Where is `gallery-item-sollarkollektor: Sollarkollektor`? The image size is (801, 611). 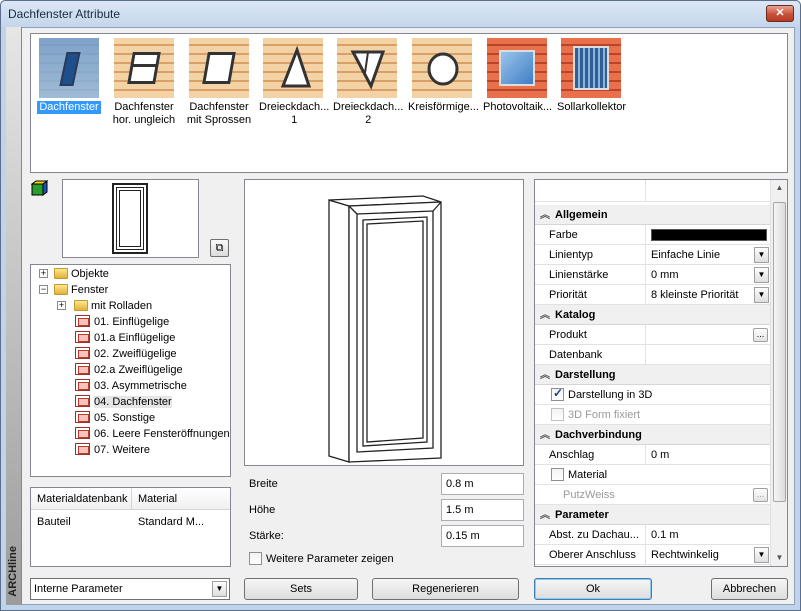 gallery-item-sollarkollektor: Sollarkollektor is located at coordinates (591, 76).